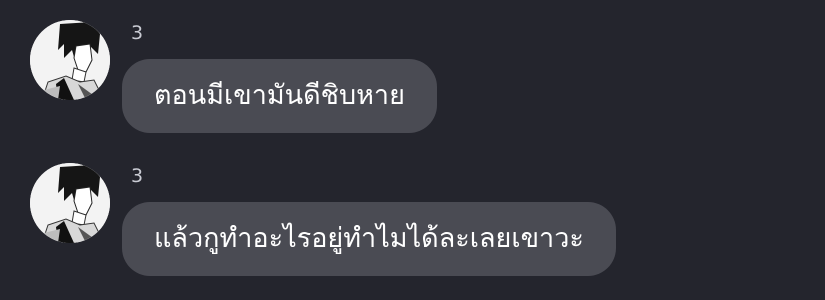 This screenshot has width=825, height=300. What do you see at coordinates (369, 239) in the screenshot?
I see `message-bubble: แล้วกูทำอะไรอยู่ทำไมได้ละเลยเขาวะ` at bounding box center [369, 239].